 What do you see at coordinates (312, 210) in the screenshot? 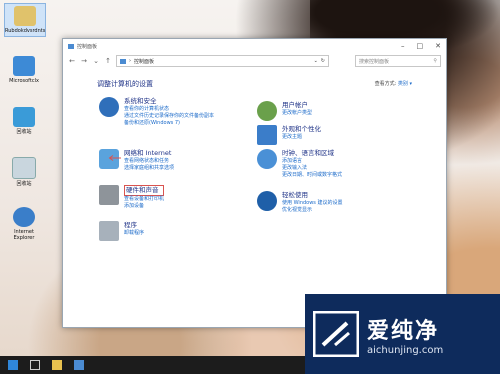
I see `category-link: 优化视觉显示` at bounding box center [312, 210].